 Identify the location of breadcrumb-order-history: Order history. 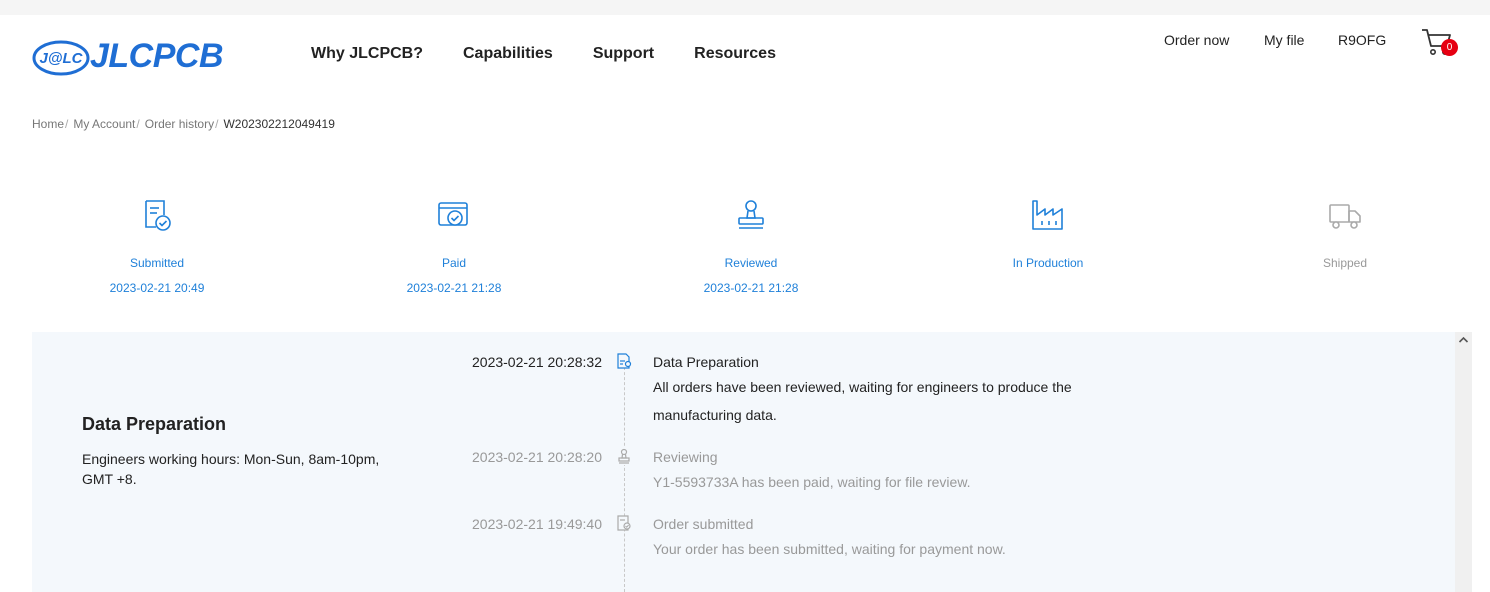
(179, 124).